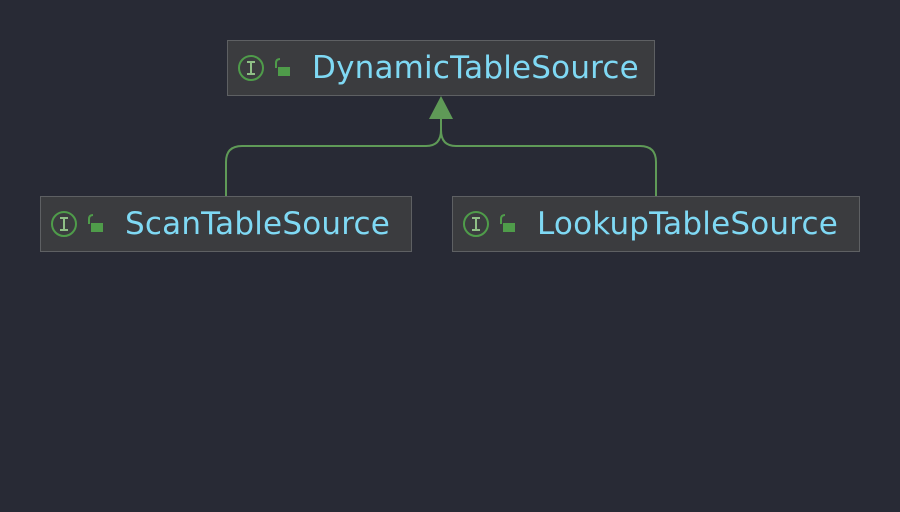 The image size is (900, 512). What do you see at coordinates (475, 68) in the screenshot?
I see `node-label: DynamicTableSource` at bounding box center [475, 68].